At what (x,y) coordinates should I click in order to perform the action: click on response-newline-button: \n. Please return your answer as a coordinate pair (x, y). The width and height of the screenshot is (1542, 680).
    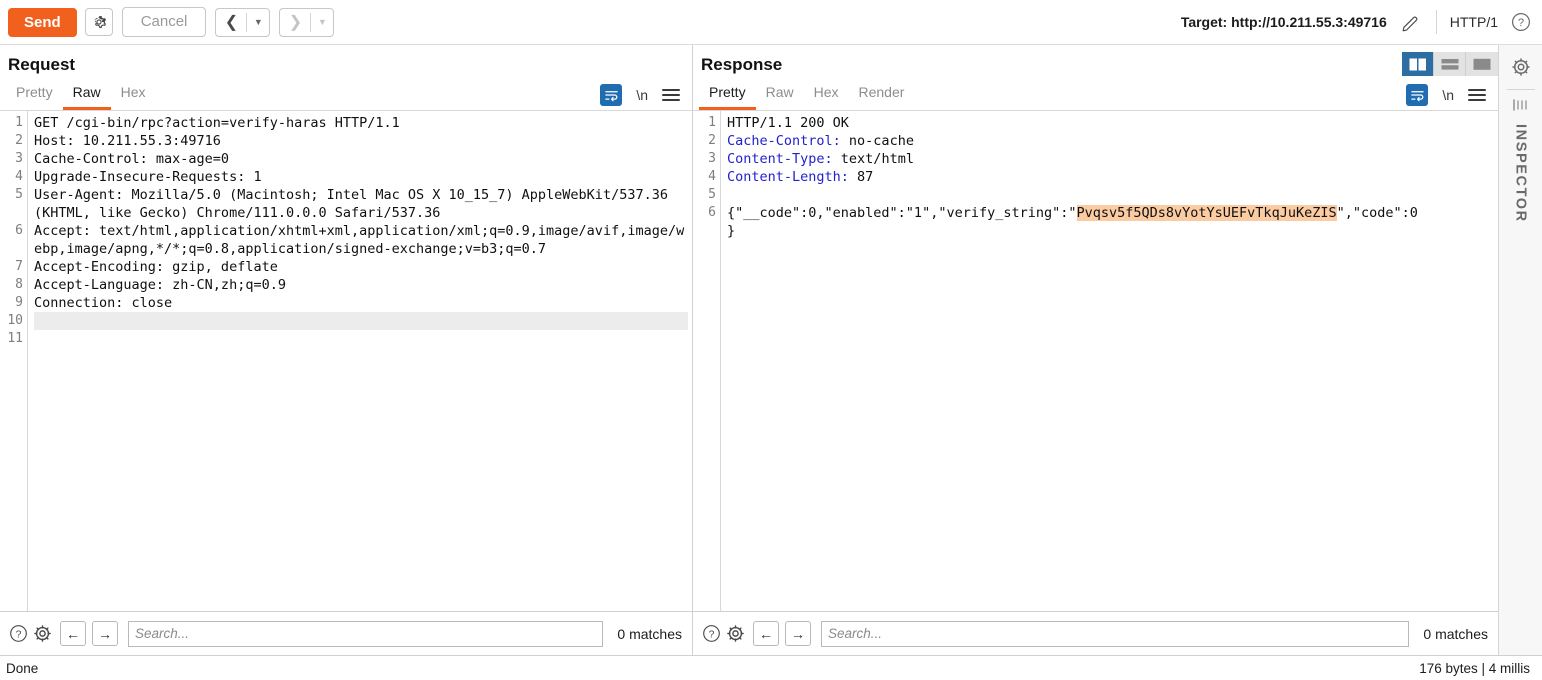
    Looking at the image, I should click on (1448, 95).